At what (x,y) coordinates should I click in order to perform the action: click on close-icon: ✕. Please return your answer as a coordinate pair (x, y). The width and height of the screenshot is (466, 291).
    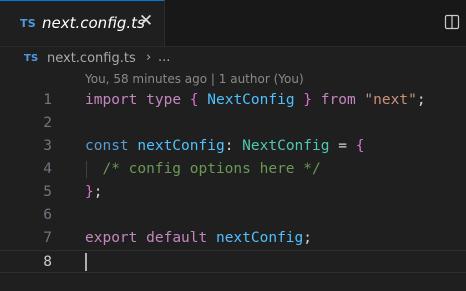
    Looking at the image, I should click on (146, 21).